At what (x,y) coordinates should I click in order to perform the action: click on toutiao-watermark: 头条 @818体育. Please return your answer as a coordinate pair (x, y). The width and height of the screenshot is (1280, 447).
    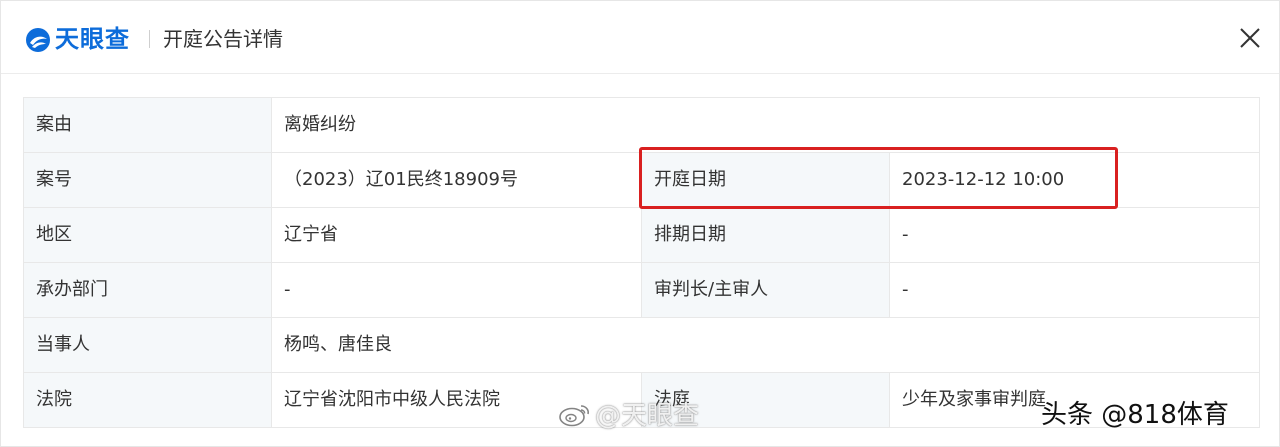
    Looking at the image, I should click on (1135, 415).